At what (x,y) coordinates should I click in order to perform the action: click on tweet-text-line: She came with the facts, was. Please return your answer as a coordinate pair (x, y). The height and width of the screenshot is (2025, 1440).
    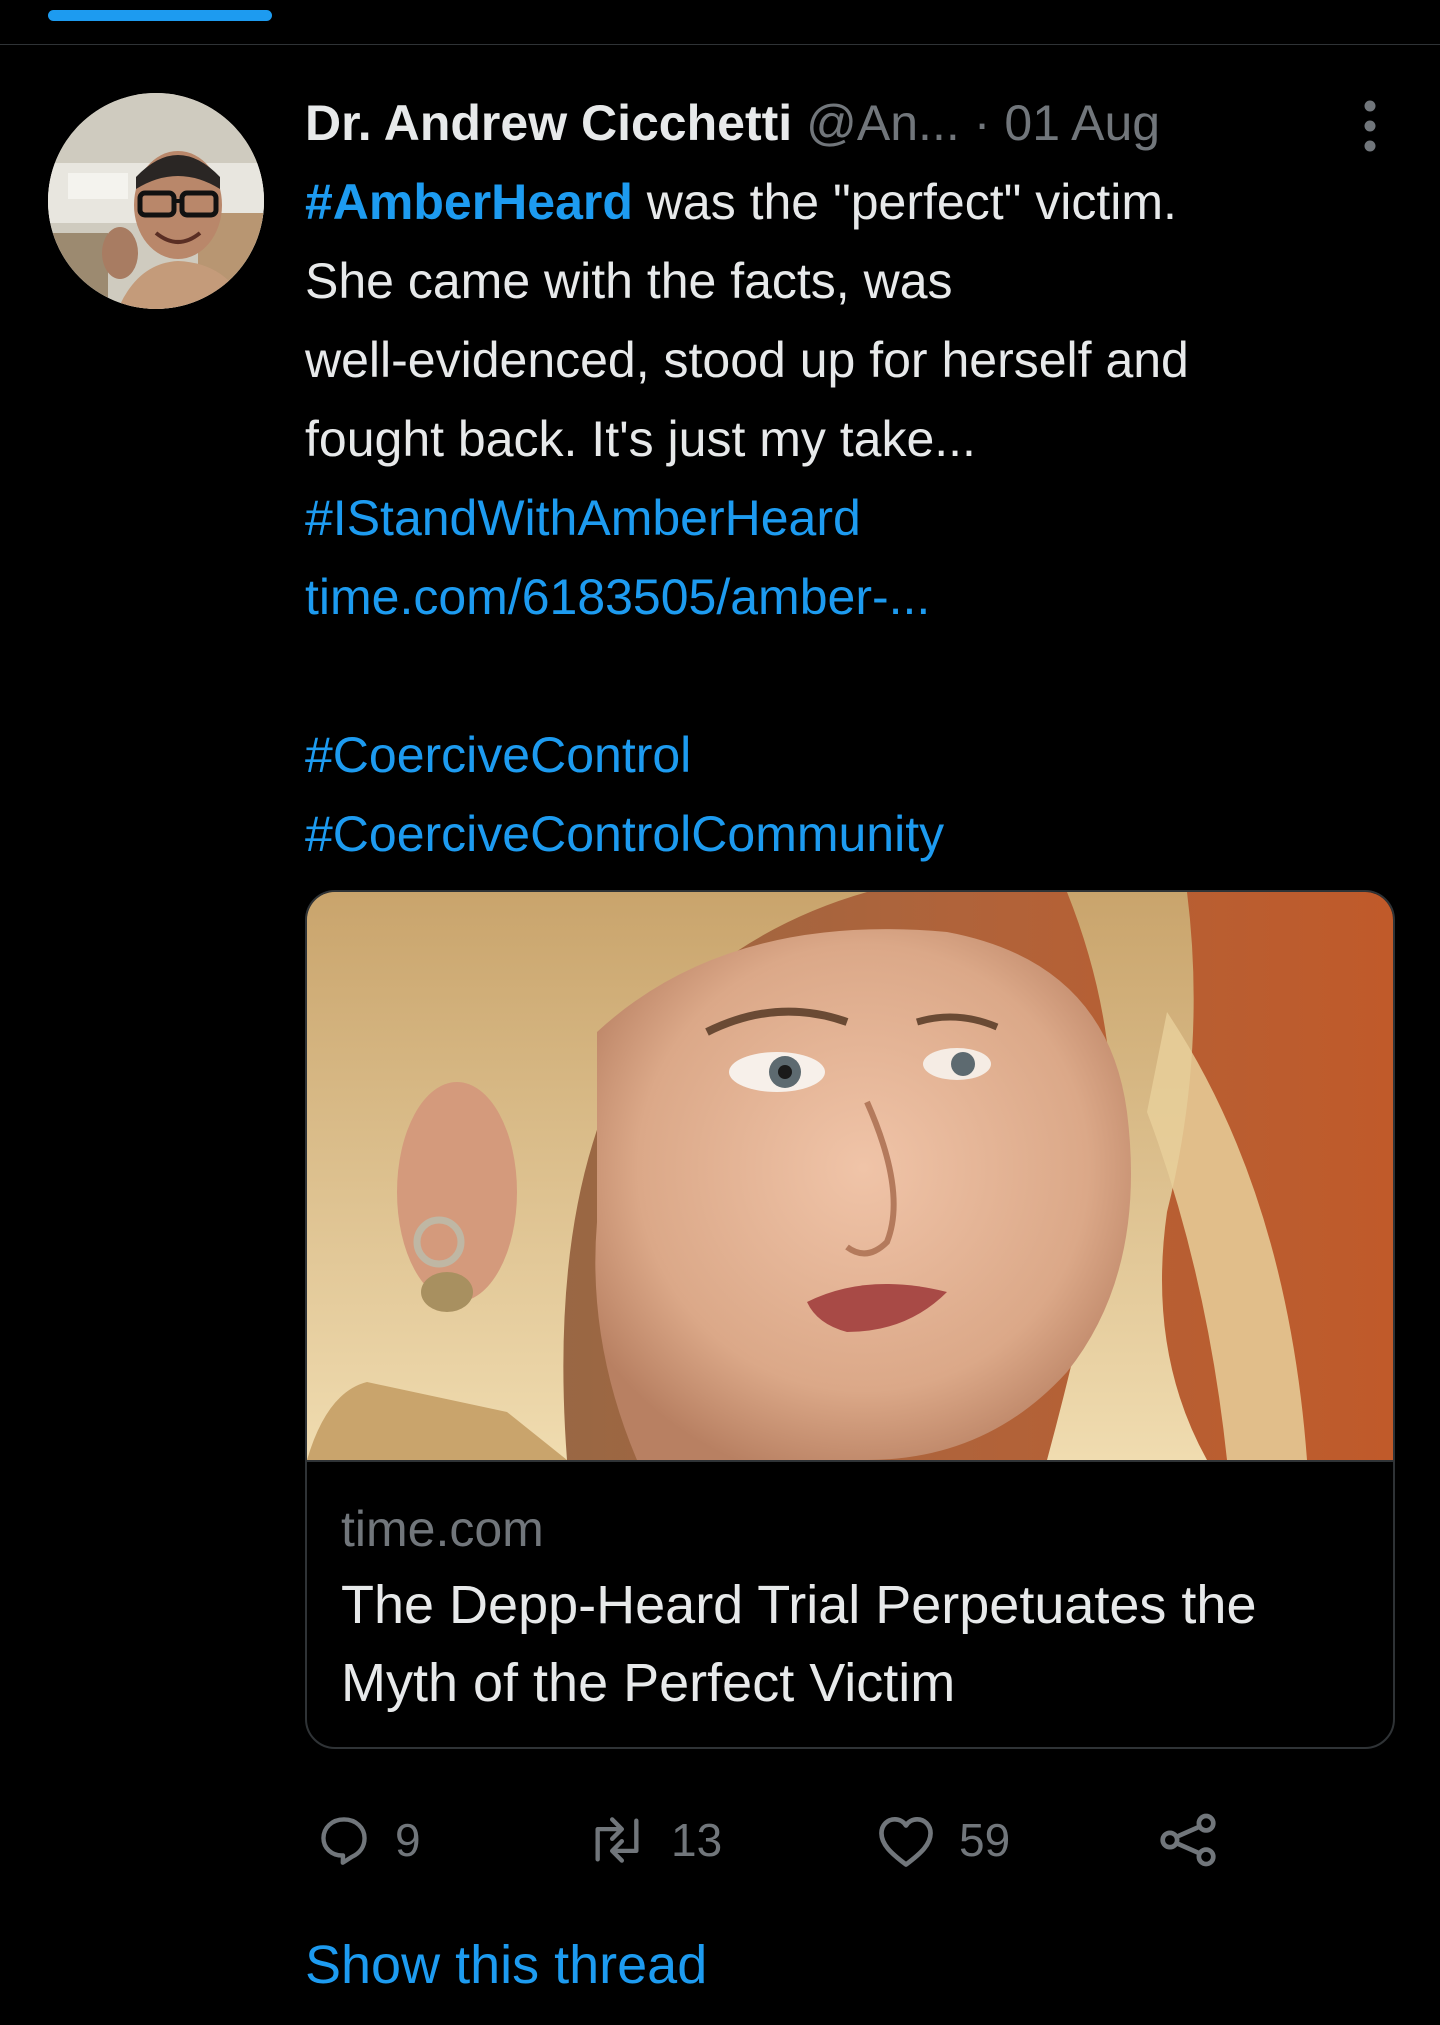
    Looking at the image, I should click on (850, 281).